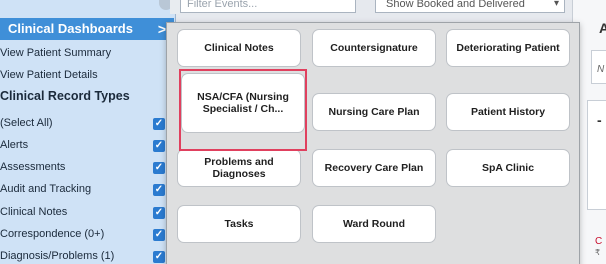 The image size is (606, 264). What do you see at coordinates (26, 123) in the screenshot?
I see `filter-item-label: (Select All)` at bounding box center [26, 123].